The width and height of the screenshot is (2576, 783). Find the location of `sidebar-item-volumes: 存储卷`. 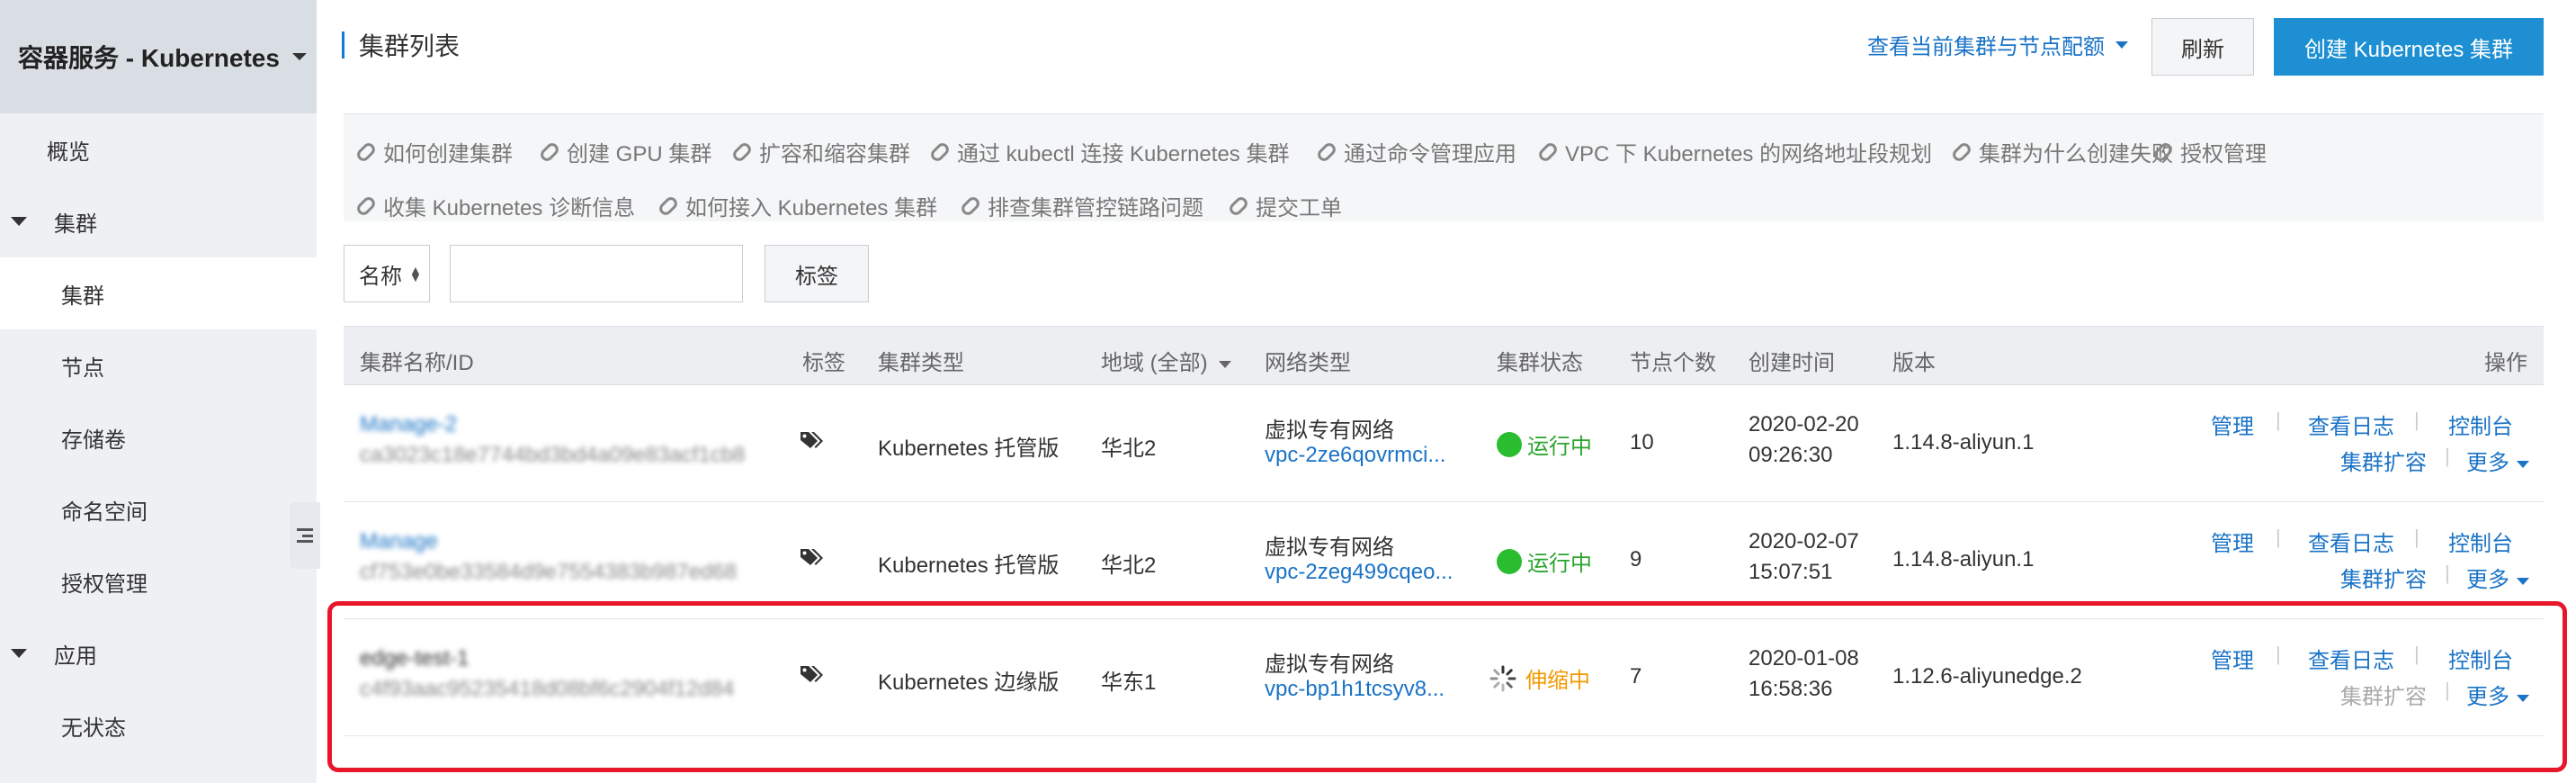

sidebar-item-volumes: 存储卷 is located at coordinates (158, 437).